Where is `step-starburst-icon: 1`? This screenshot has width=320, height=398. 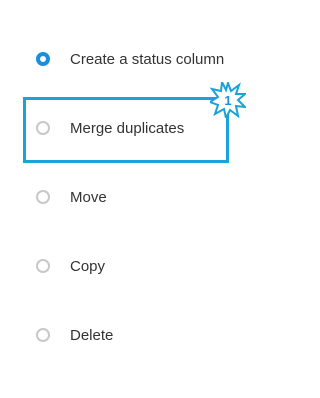 step-starburst-icon: 1 is located at coordinates (228, 100).